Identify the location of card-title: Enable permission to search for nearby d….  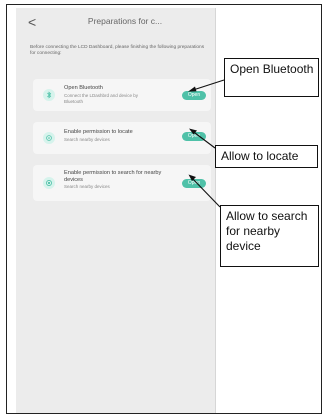
(113, 176).